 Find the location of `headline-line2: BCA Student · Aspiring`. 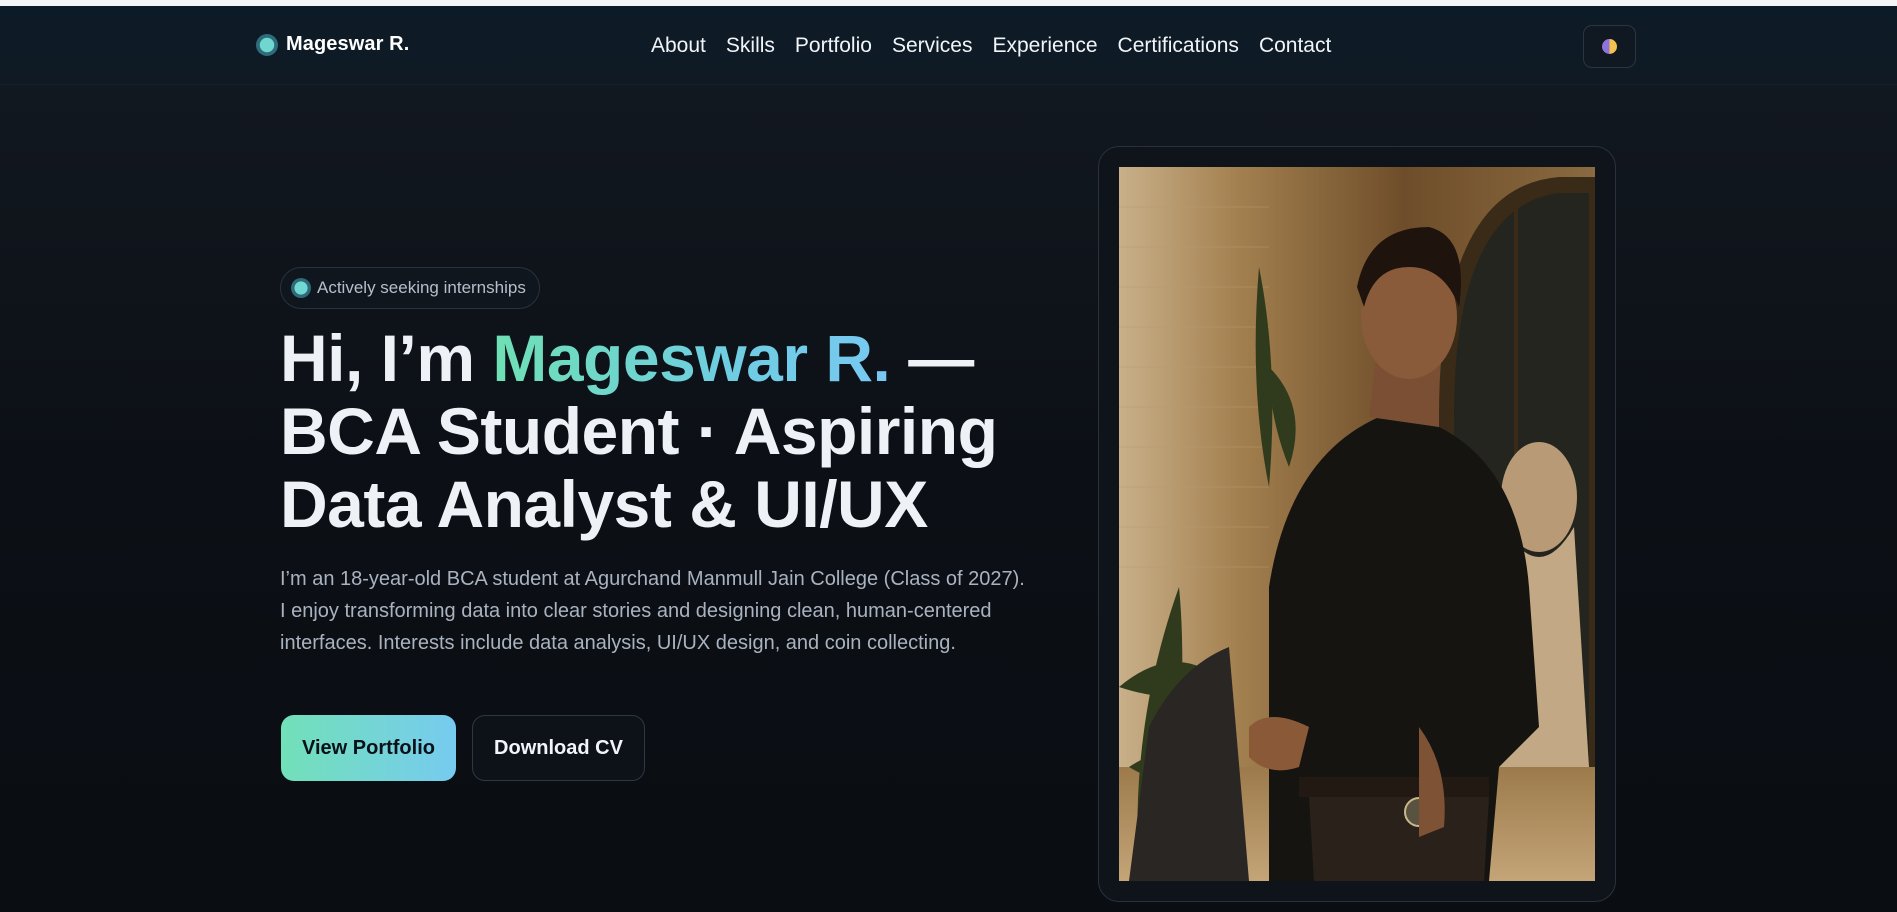

headline-line2: BCA Student · Aspiring is located at coordinates (639, 431).